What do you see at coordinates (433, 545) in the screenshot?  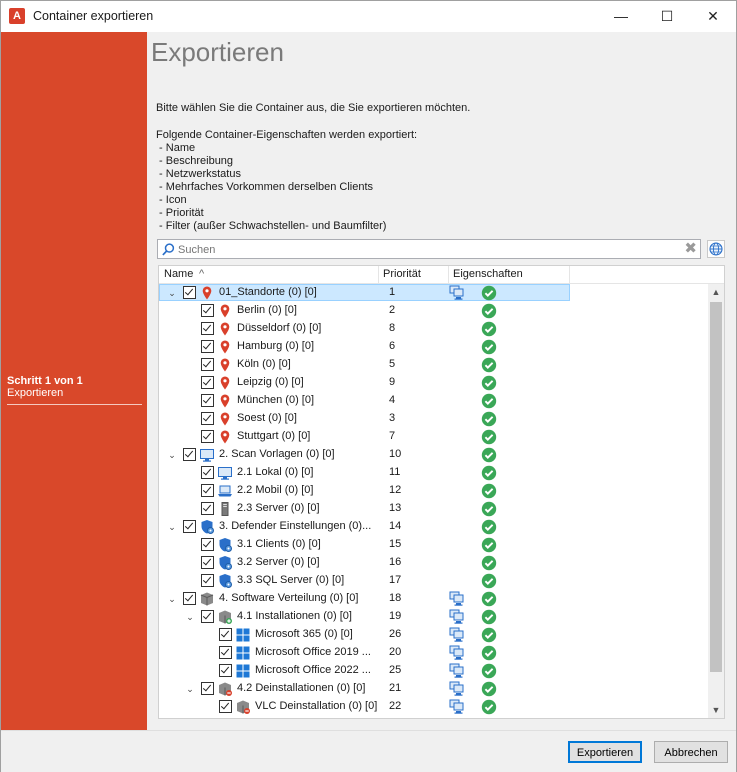 I see `tree-row: 3.1 Clients (0) [0] 15` at bounding box center [433, 545].